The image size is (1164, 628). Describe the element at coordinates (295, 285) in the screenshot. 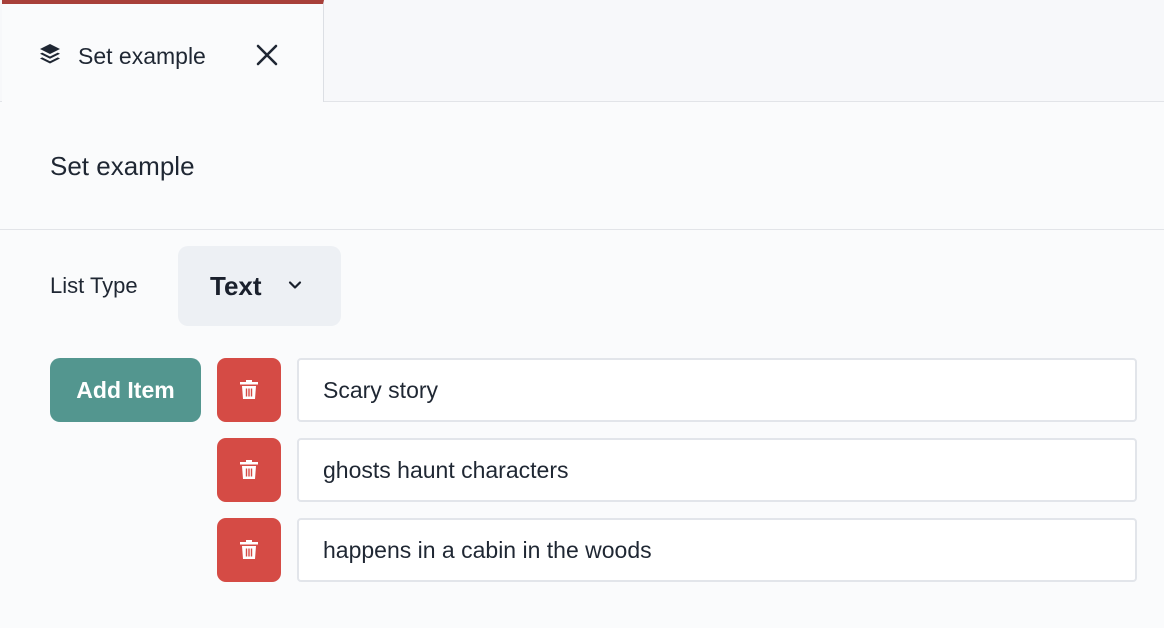

I see `chevron-down-icon` at that location.